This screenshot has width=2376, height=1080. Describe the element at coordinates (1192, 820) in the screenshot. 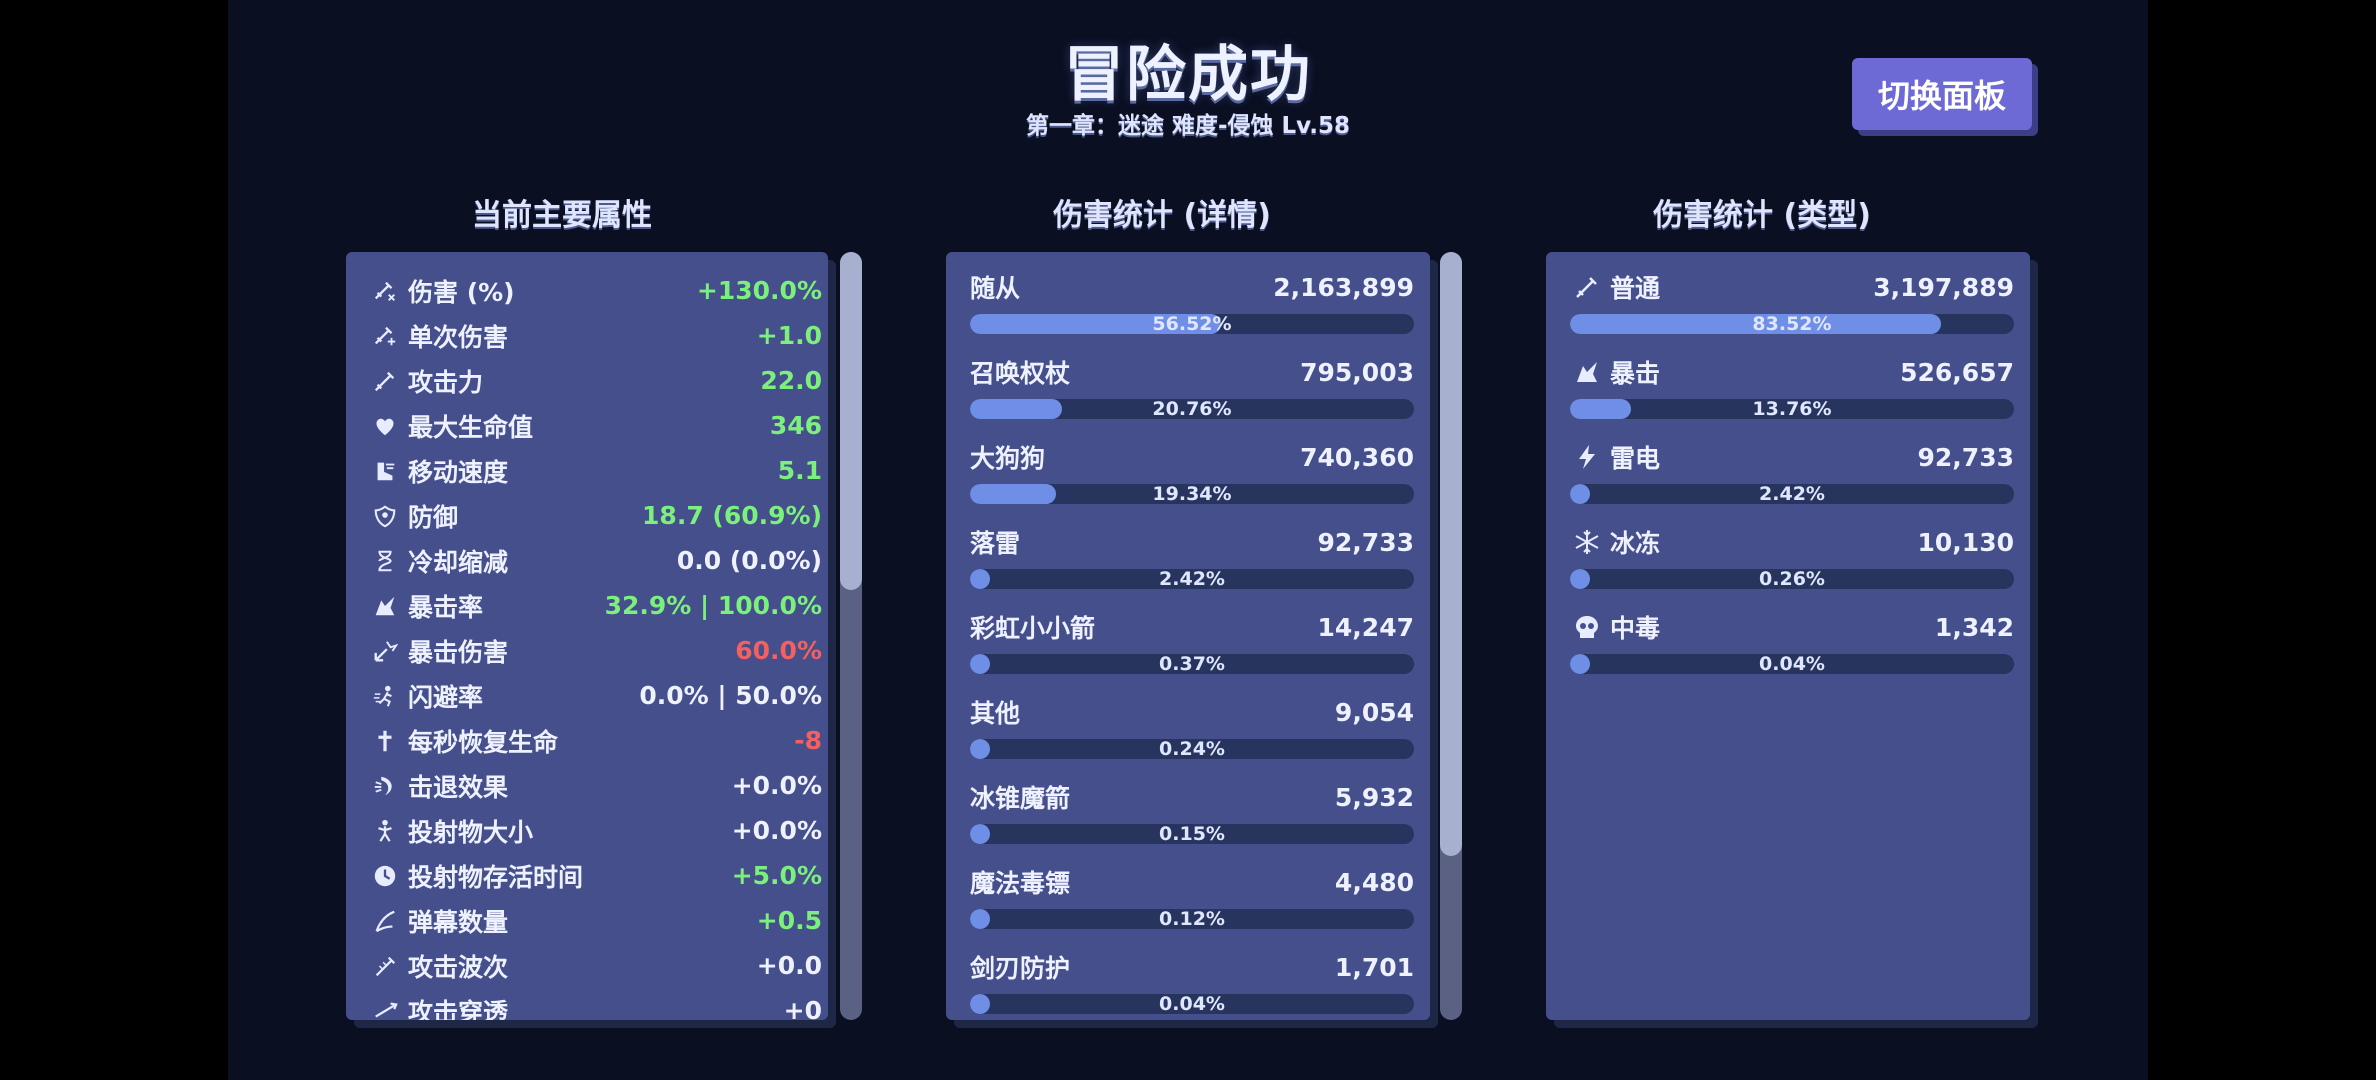

I see `damage-detail-row: 冰锥魔箭 5,932 0.15%` at that location.